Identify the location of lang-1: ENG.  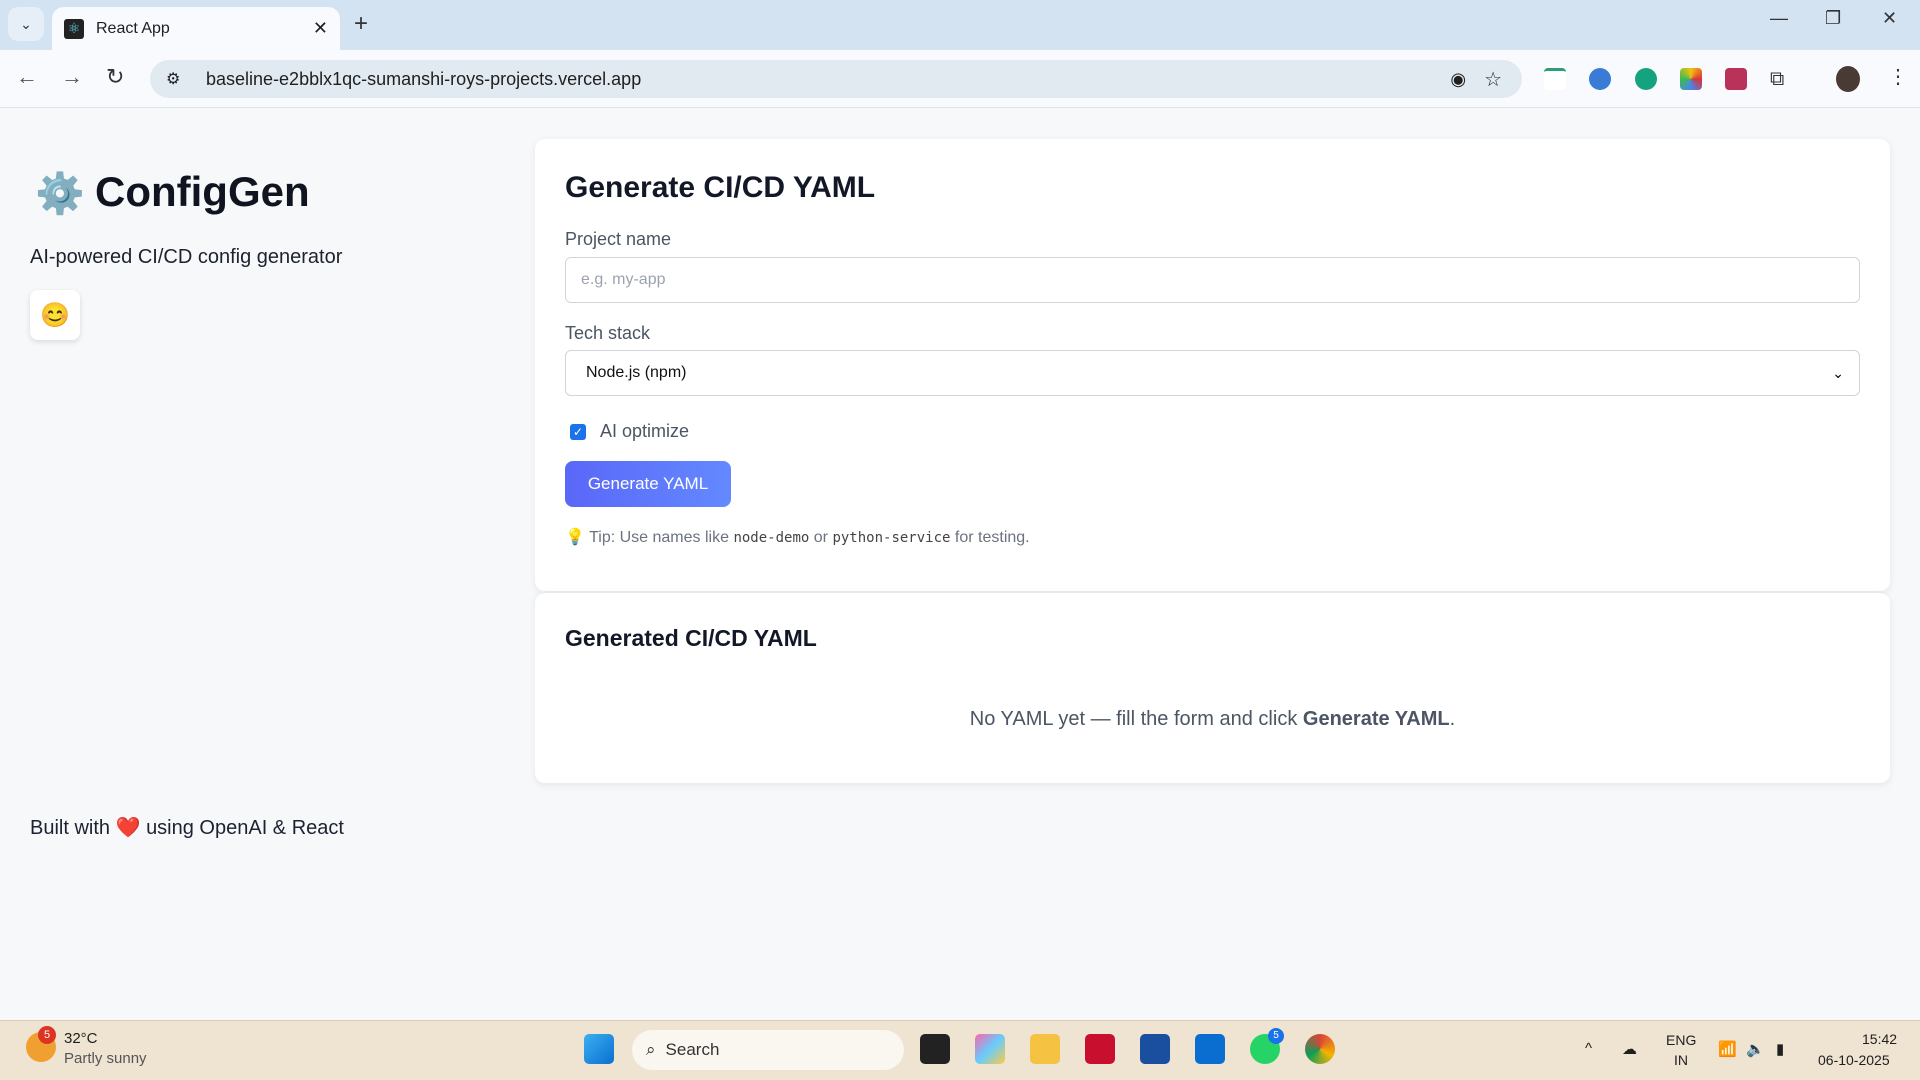
(1681, 1040).